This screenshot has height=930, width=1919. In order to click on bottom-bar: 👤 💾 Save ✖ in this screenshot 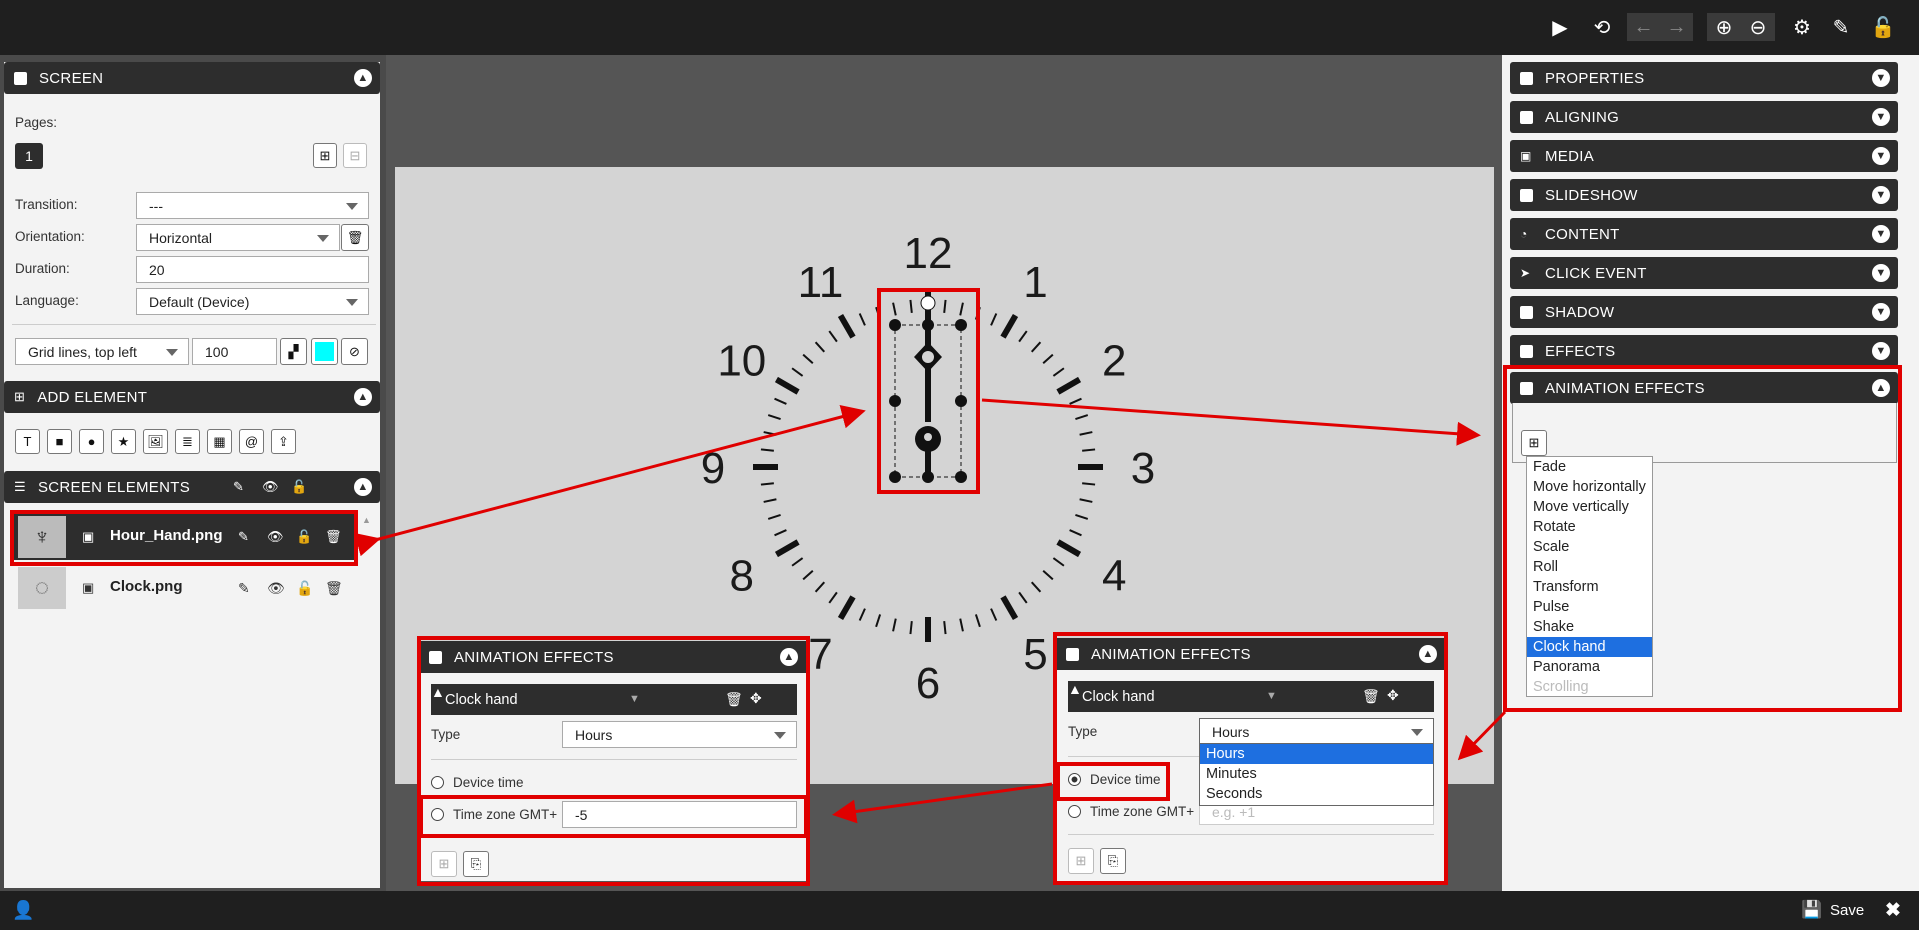, I will do `click(959, 910)`.